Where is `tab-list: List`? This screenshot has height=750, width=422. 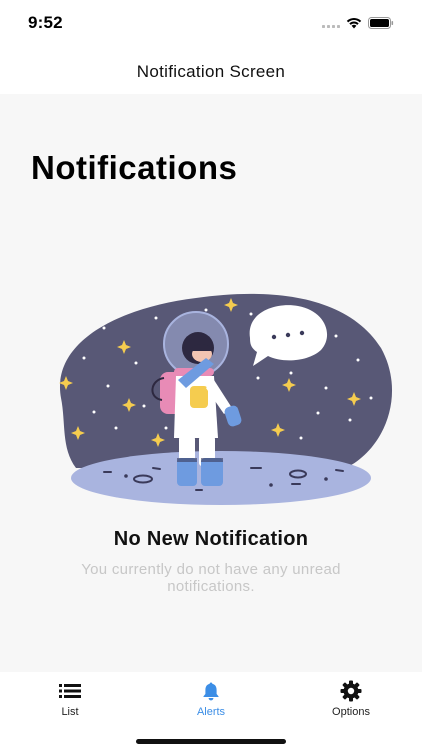
tab-list: List is located at coordinates (70, 701).